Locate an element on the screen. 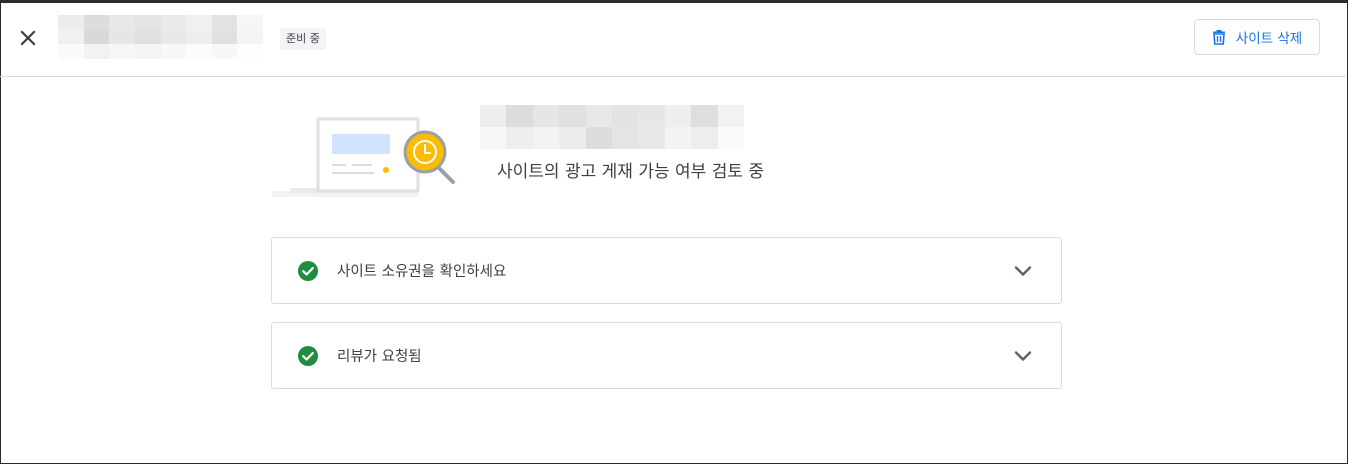 The height and width of the screenshot is (464, 1348). step-verify-ownership: 사이트 소유권을 확인하세요 is located at coordinates (666, 270).